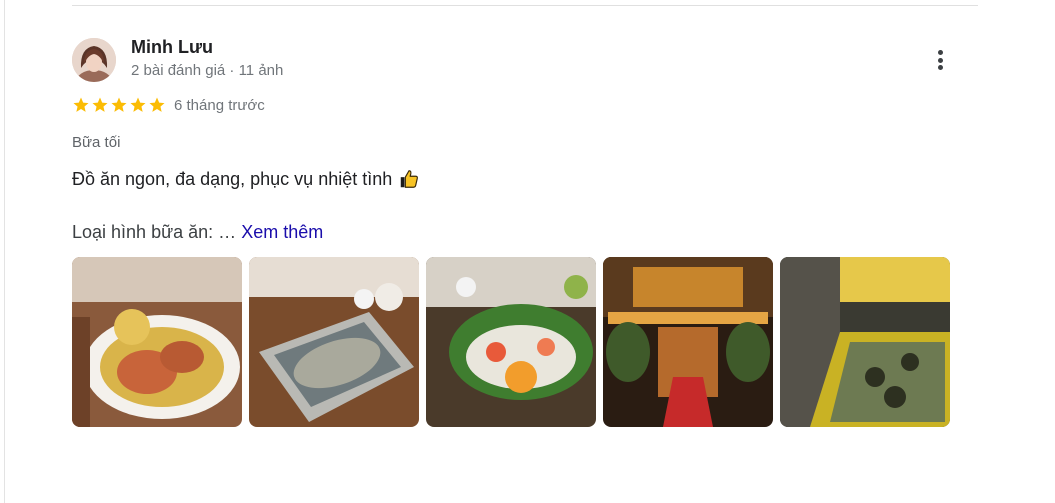 The width and height of the screenshot is (1055, 503). Describe the element at coordinates (232, 178) in the screenshot. I see `review-text-content: Đồ ăn ngon, đa dạng, phục vụ nhiệt tình` at that location.